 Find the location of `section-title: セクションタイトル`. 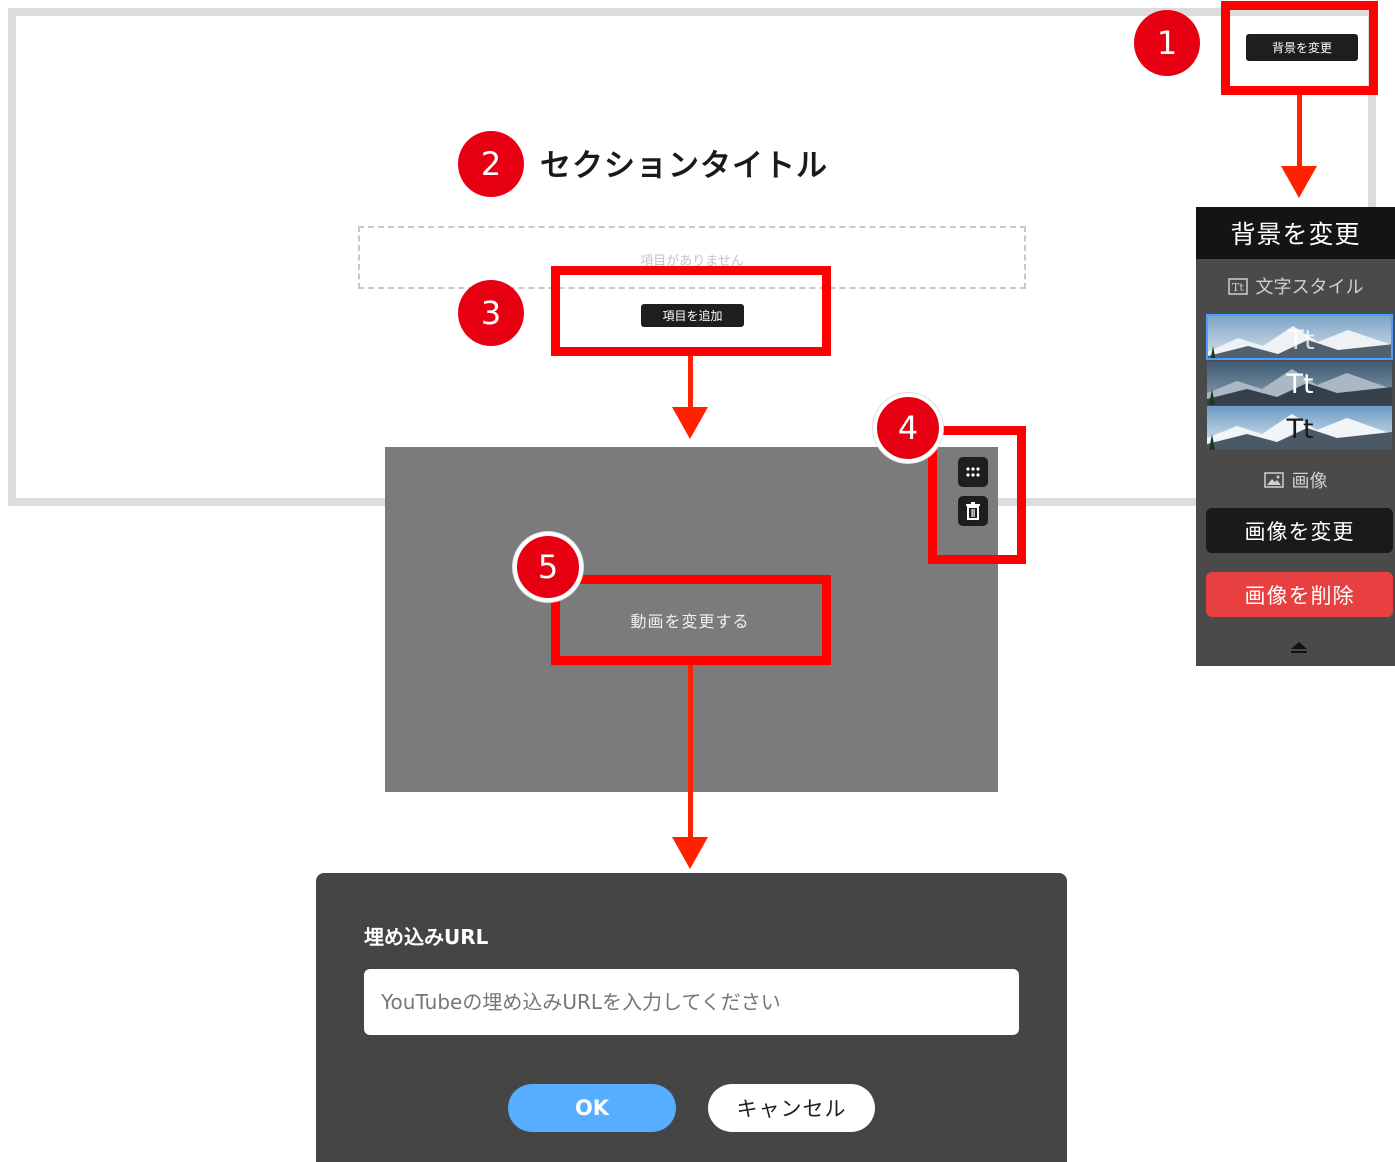

section-title: セクションタイトル is located at coordinates (684, 162).